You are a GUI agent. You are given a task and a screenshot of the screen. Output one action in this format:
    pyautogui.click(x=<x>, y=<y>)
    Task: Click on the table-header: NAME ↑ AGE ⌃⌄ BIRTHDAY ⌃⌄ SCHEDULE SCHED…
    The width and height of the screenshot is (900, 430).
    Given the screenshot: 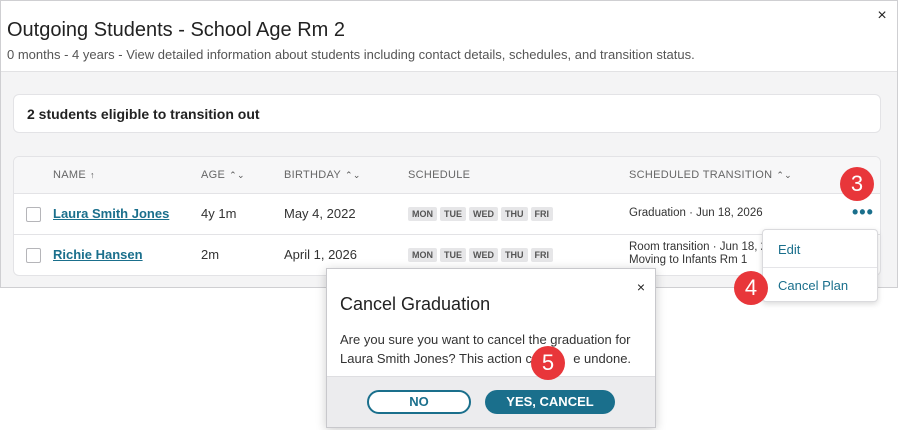 What is the action you would take?
    pyautogui.click(x=447, y=175)
    